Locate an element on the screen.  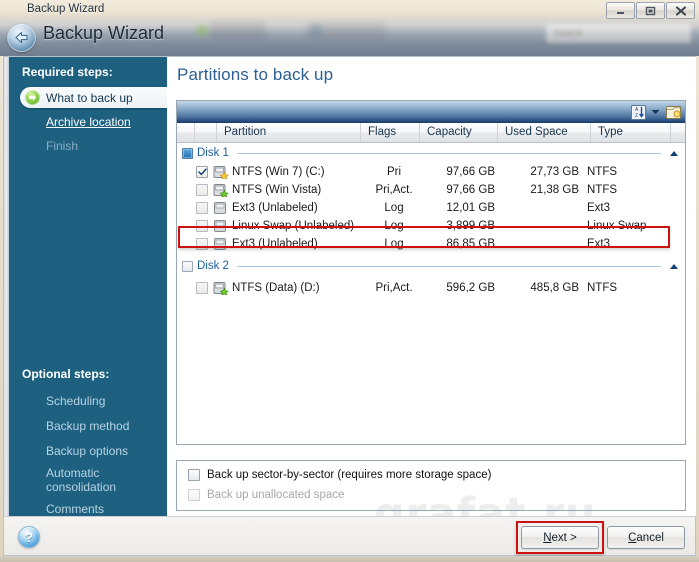
group-checkbox-empty-icon is located at coordinates (187, 266).